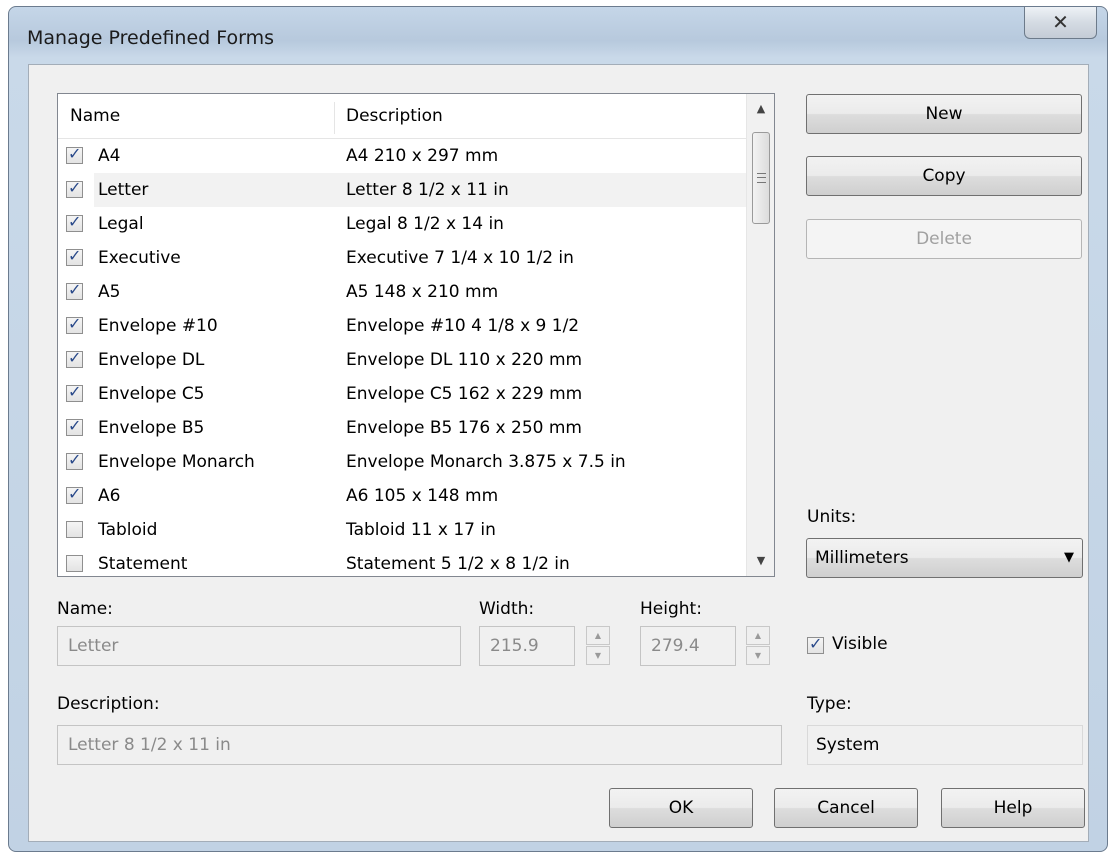 The image size is (1113, 857). I want to click on row-name: Legal, so click(121, 224).